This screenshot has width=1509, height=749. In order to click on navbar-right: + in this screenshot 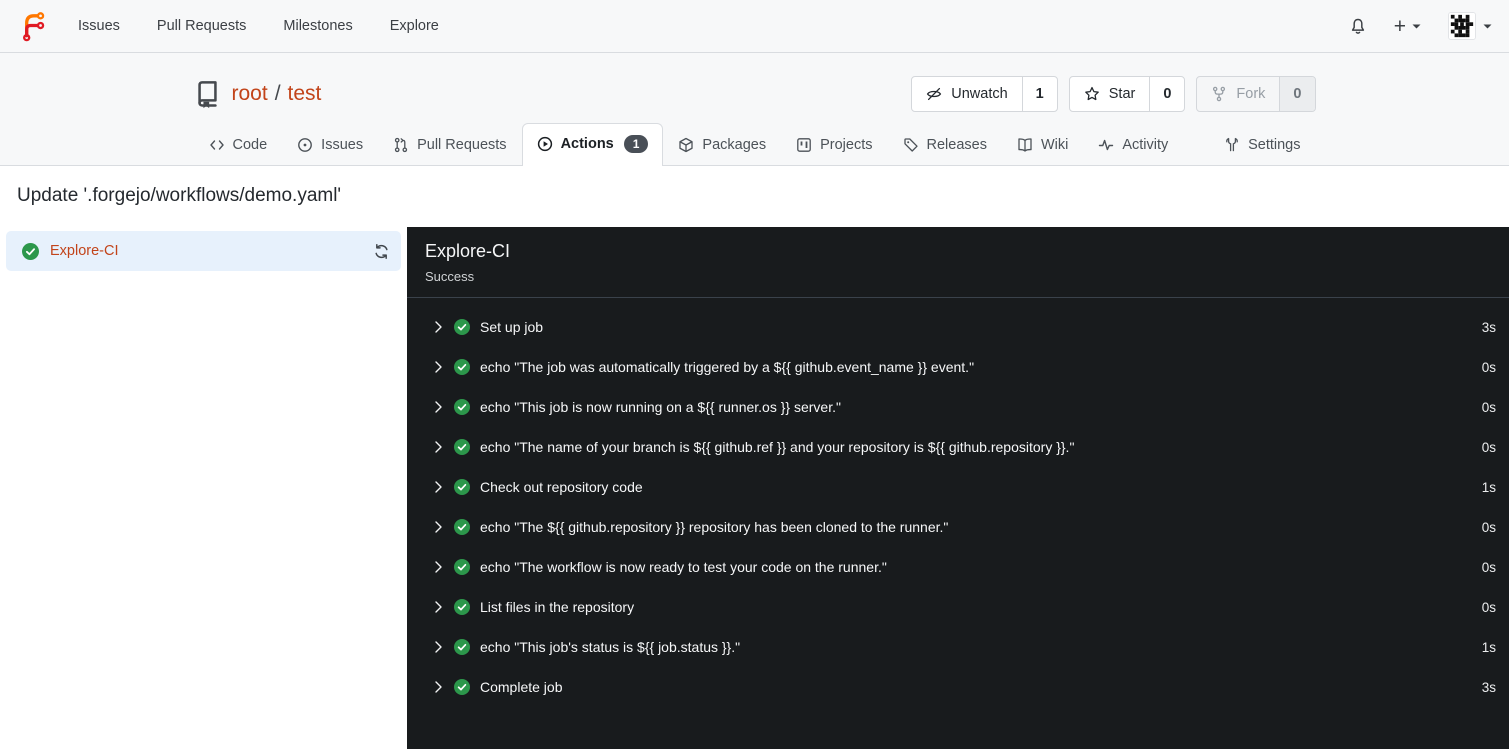, I will do `click(1420, 26)`.